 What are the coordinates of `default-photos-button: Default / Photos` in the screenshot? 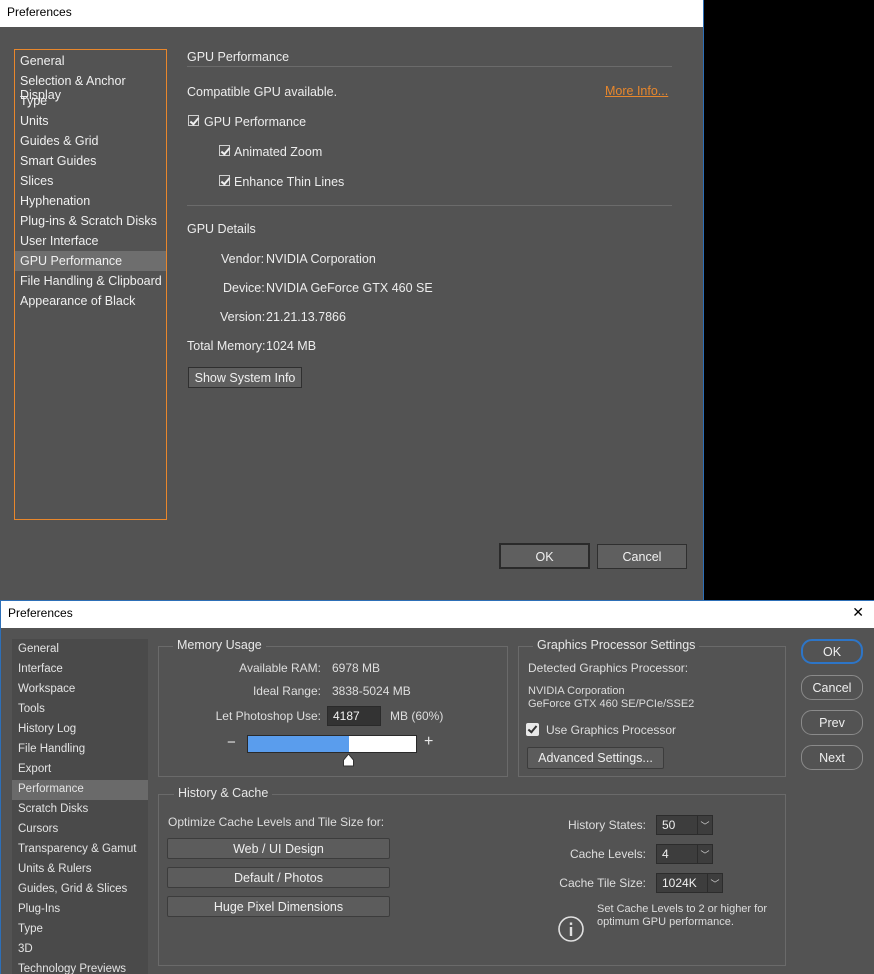 It's located at (278, 877).